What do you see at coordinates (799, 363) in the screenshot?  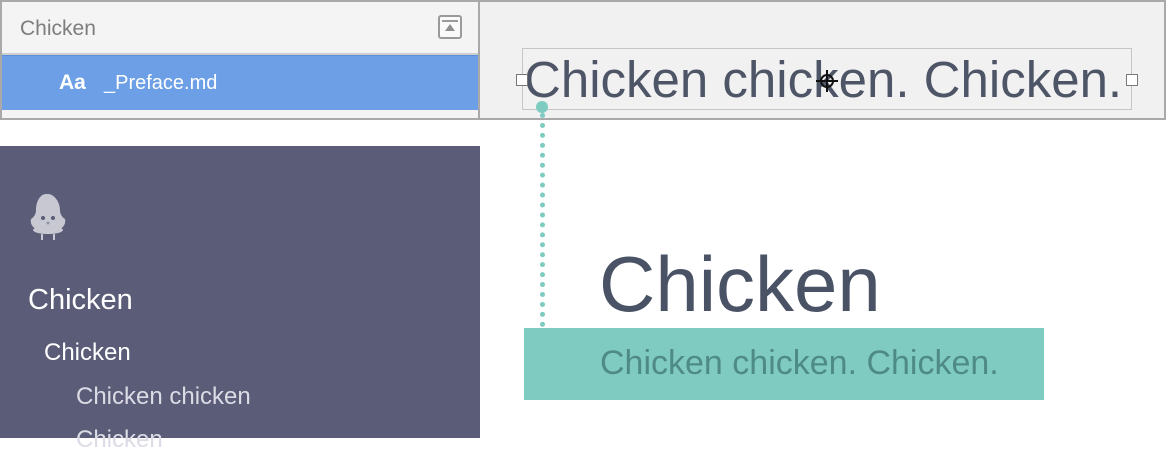 I see `highlighted-text: Chicken chicken. Chicken.` at bounding box center [799, 363].